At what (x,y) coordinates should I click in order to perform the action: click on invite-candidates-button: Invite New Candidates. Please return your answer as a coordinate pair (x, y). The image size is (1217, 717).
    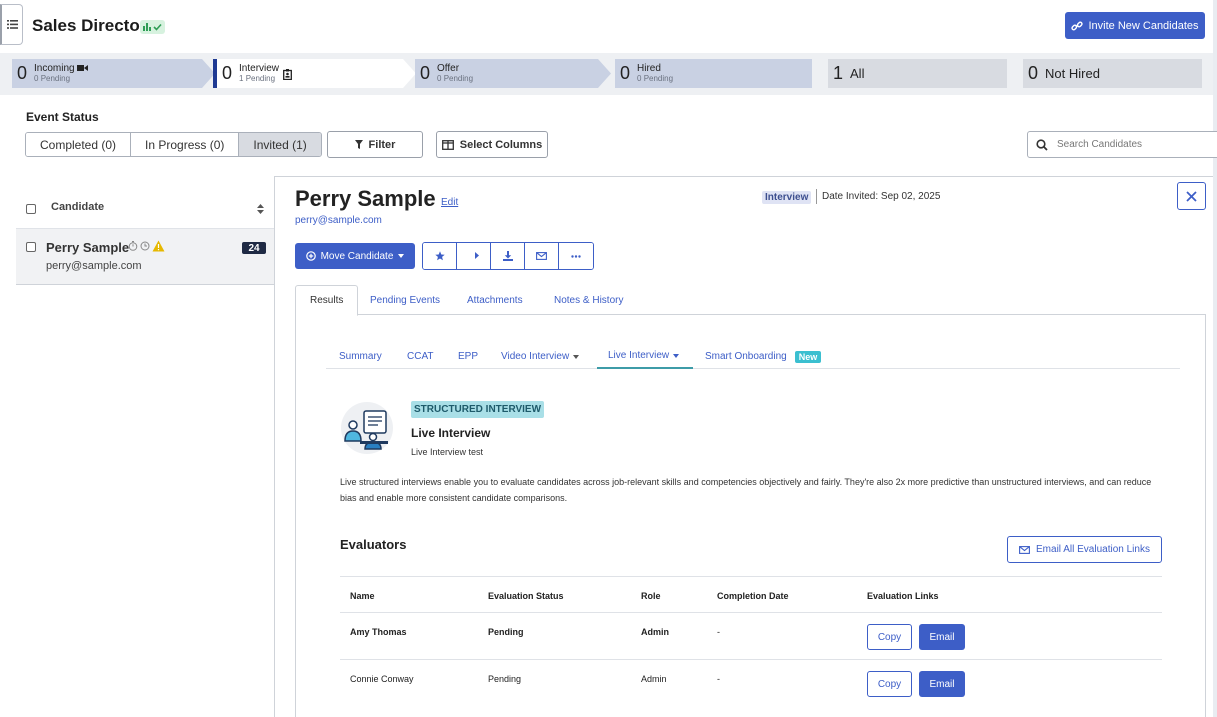
    Looking at the image, I should click on (1135, 25).